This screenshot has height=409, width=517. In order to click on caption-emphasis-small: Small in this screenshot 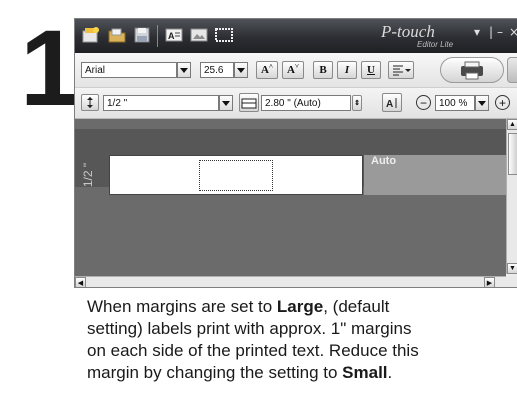, I will do `click(365, 372)`.